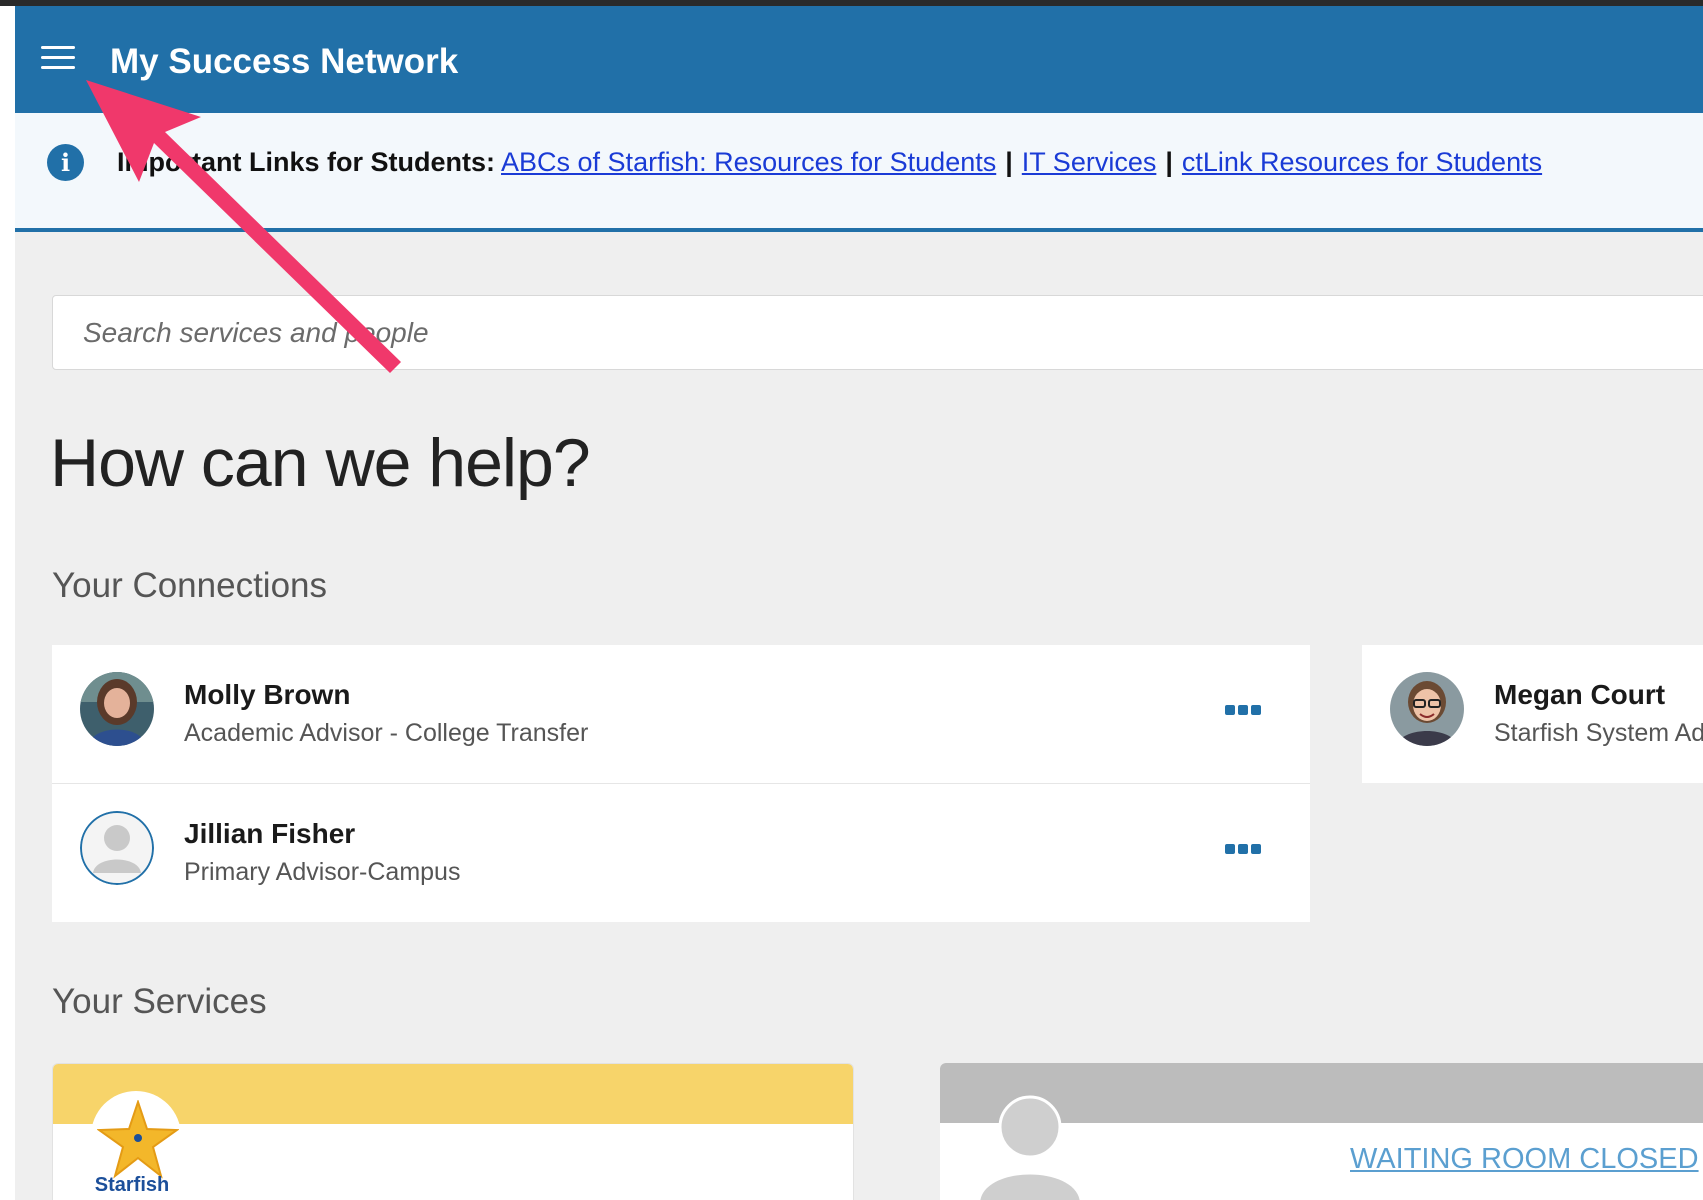 This screenshot has width=1703, height=1200. I want to click on connection-name: Jillian Fisher, so click(270, 833).